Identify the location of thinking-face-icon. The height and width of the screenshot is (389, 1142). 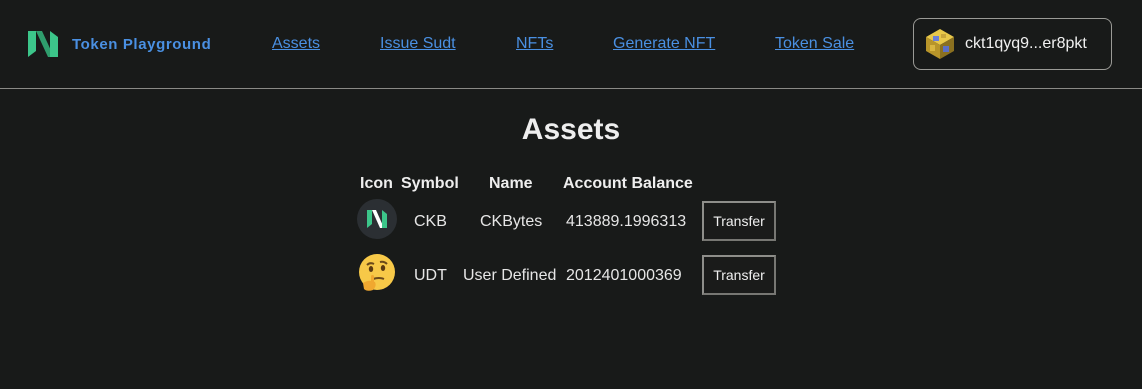
(377, 272).